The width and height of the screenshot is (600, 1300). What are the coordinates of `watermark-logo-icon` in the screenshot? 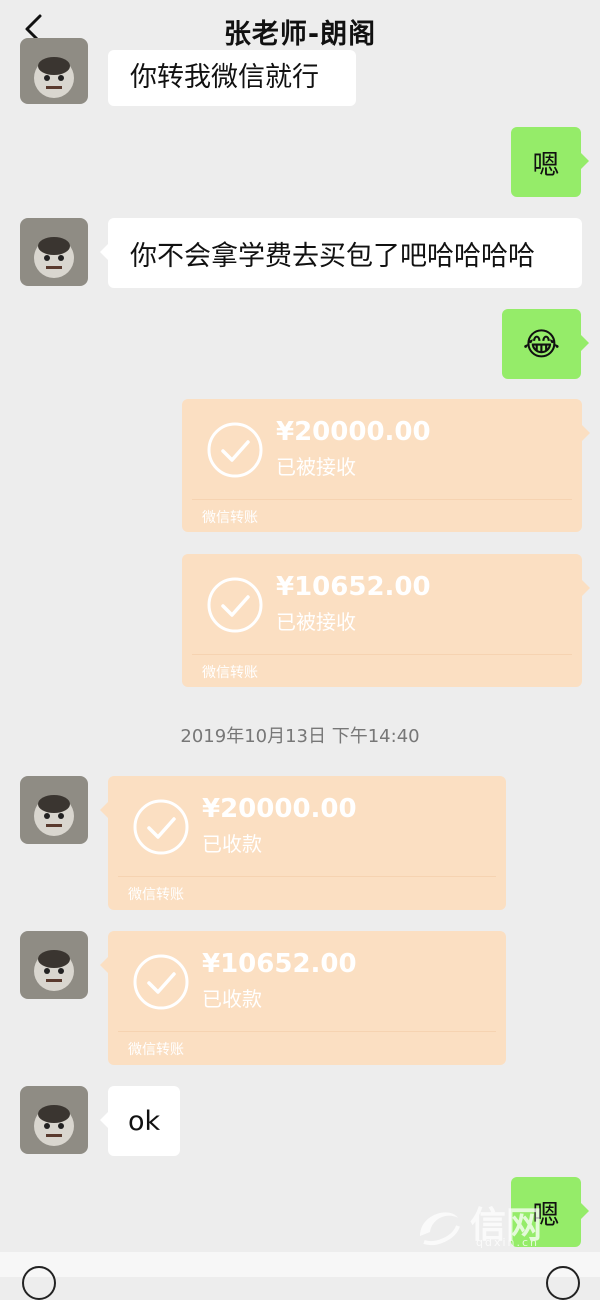 It's located at (440, 1228).